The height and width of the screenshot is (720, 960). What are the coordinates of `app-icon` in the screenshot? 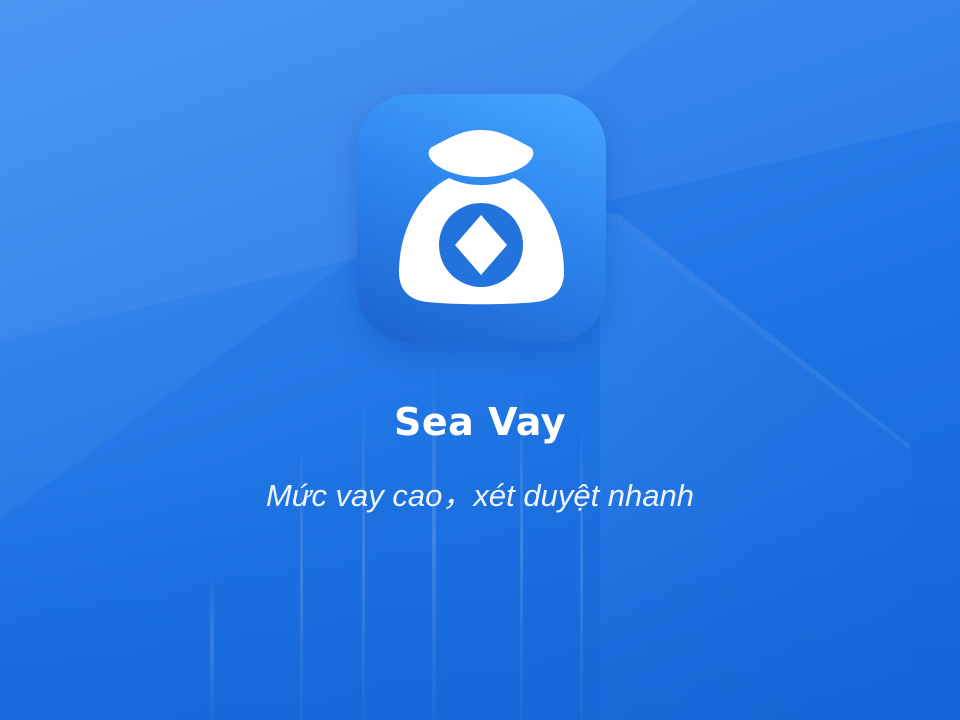 It's located at (481, 218).